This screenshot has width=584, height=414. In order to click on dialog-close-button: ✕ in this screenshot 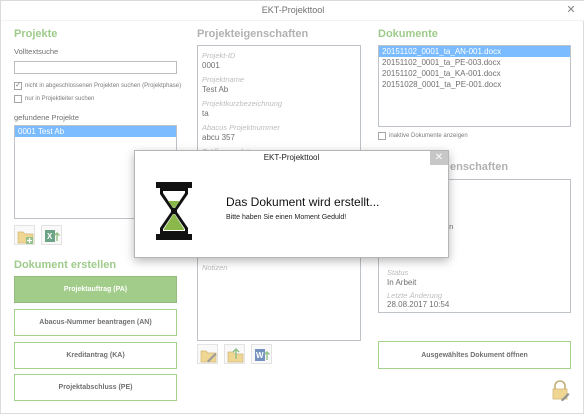, I will do `click(439, 158)`.